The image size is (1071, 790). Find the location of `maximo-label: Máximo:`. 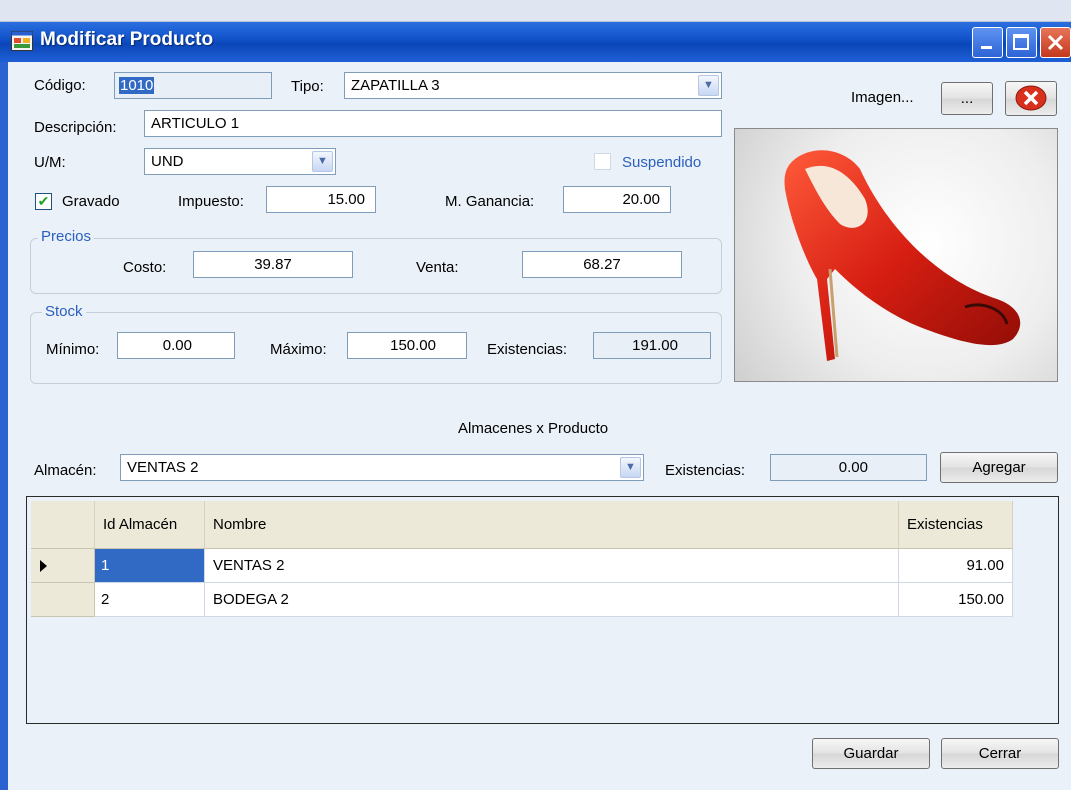

maximo-label: Máximo: is located at coordinates (298, 349).